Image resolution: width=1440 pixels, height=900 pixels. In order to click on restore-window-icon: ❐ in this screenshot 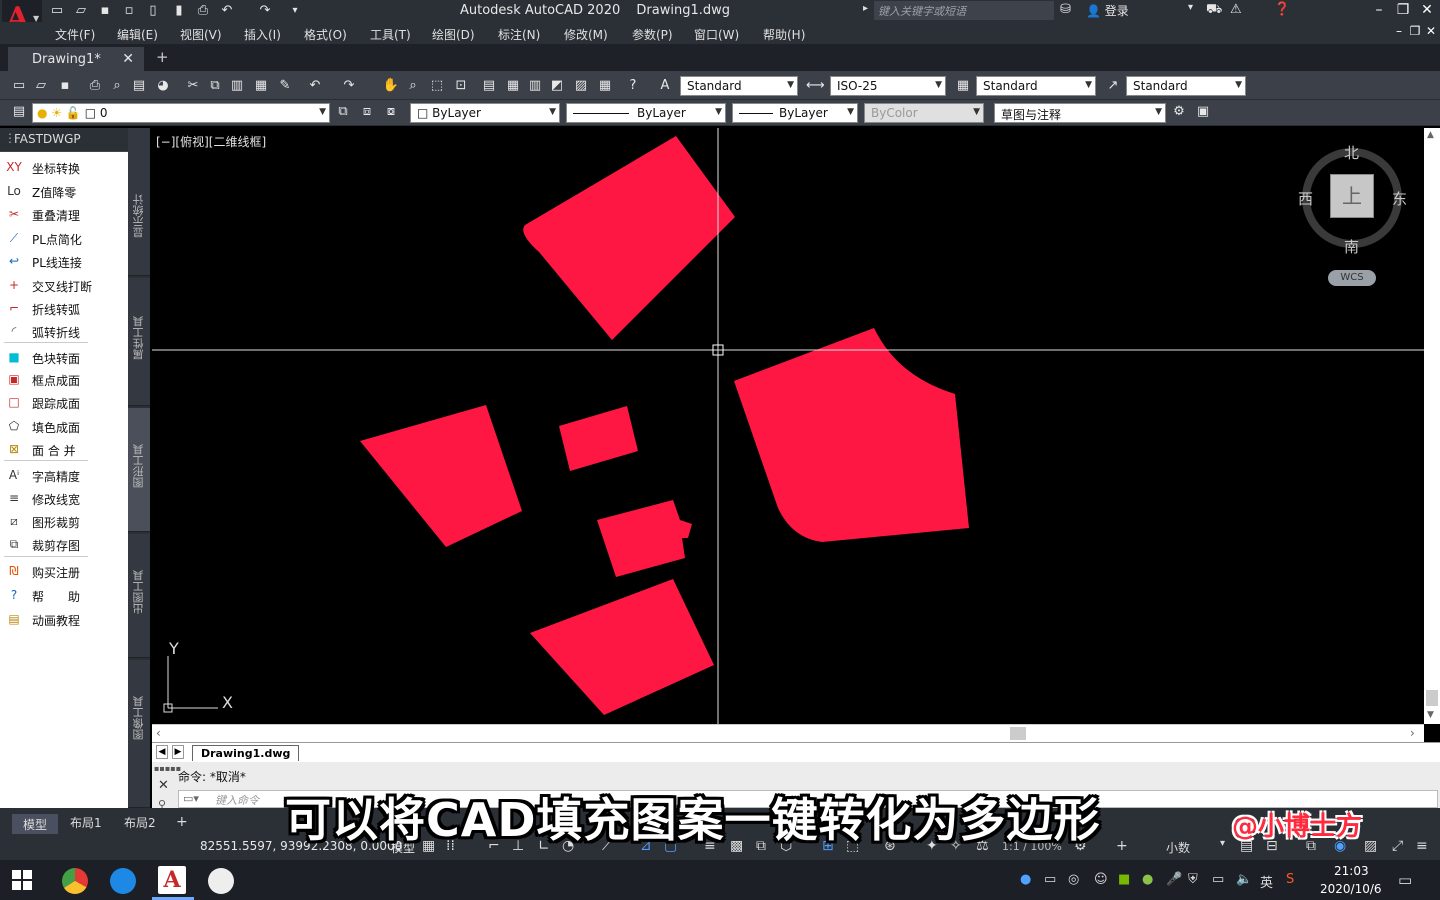, I will do `click(1403, 10)`.